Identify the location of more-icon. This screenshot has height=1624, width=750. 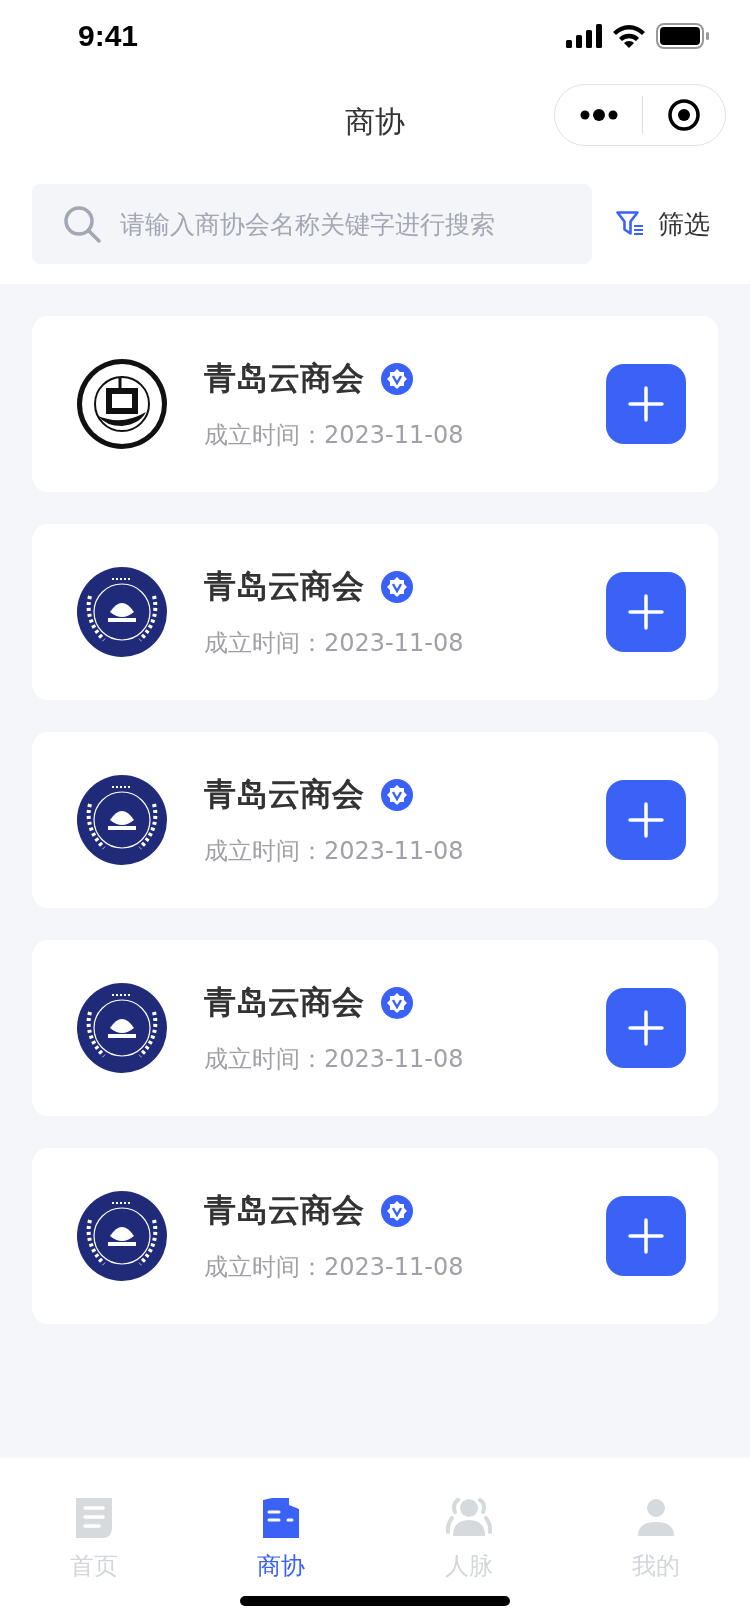
(598, 115).